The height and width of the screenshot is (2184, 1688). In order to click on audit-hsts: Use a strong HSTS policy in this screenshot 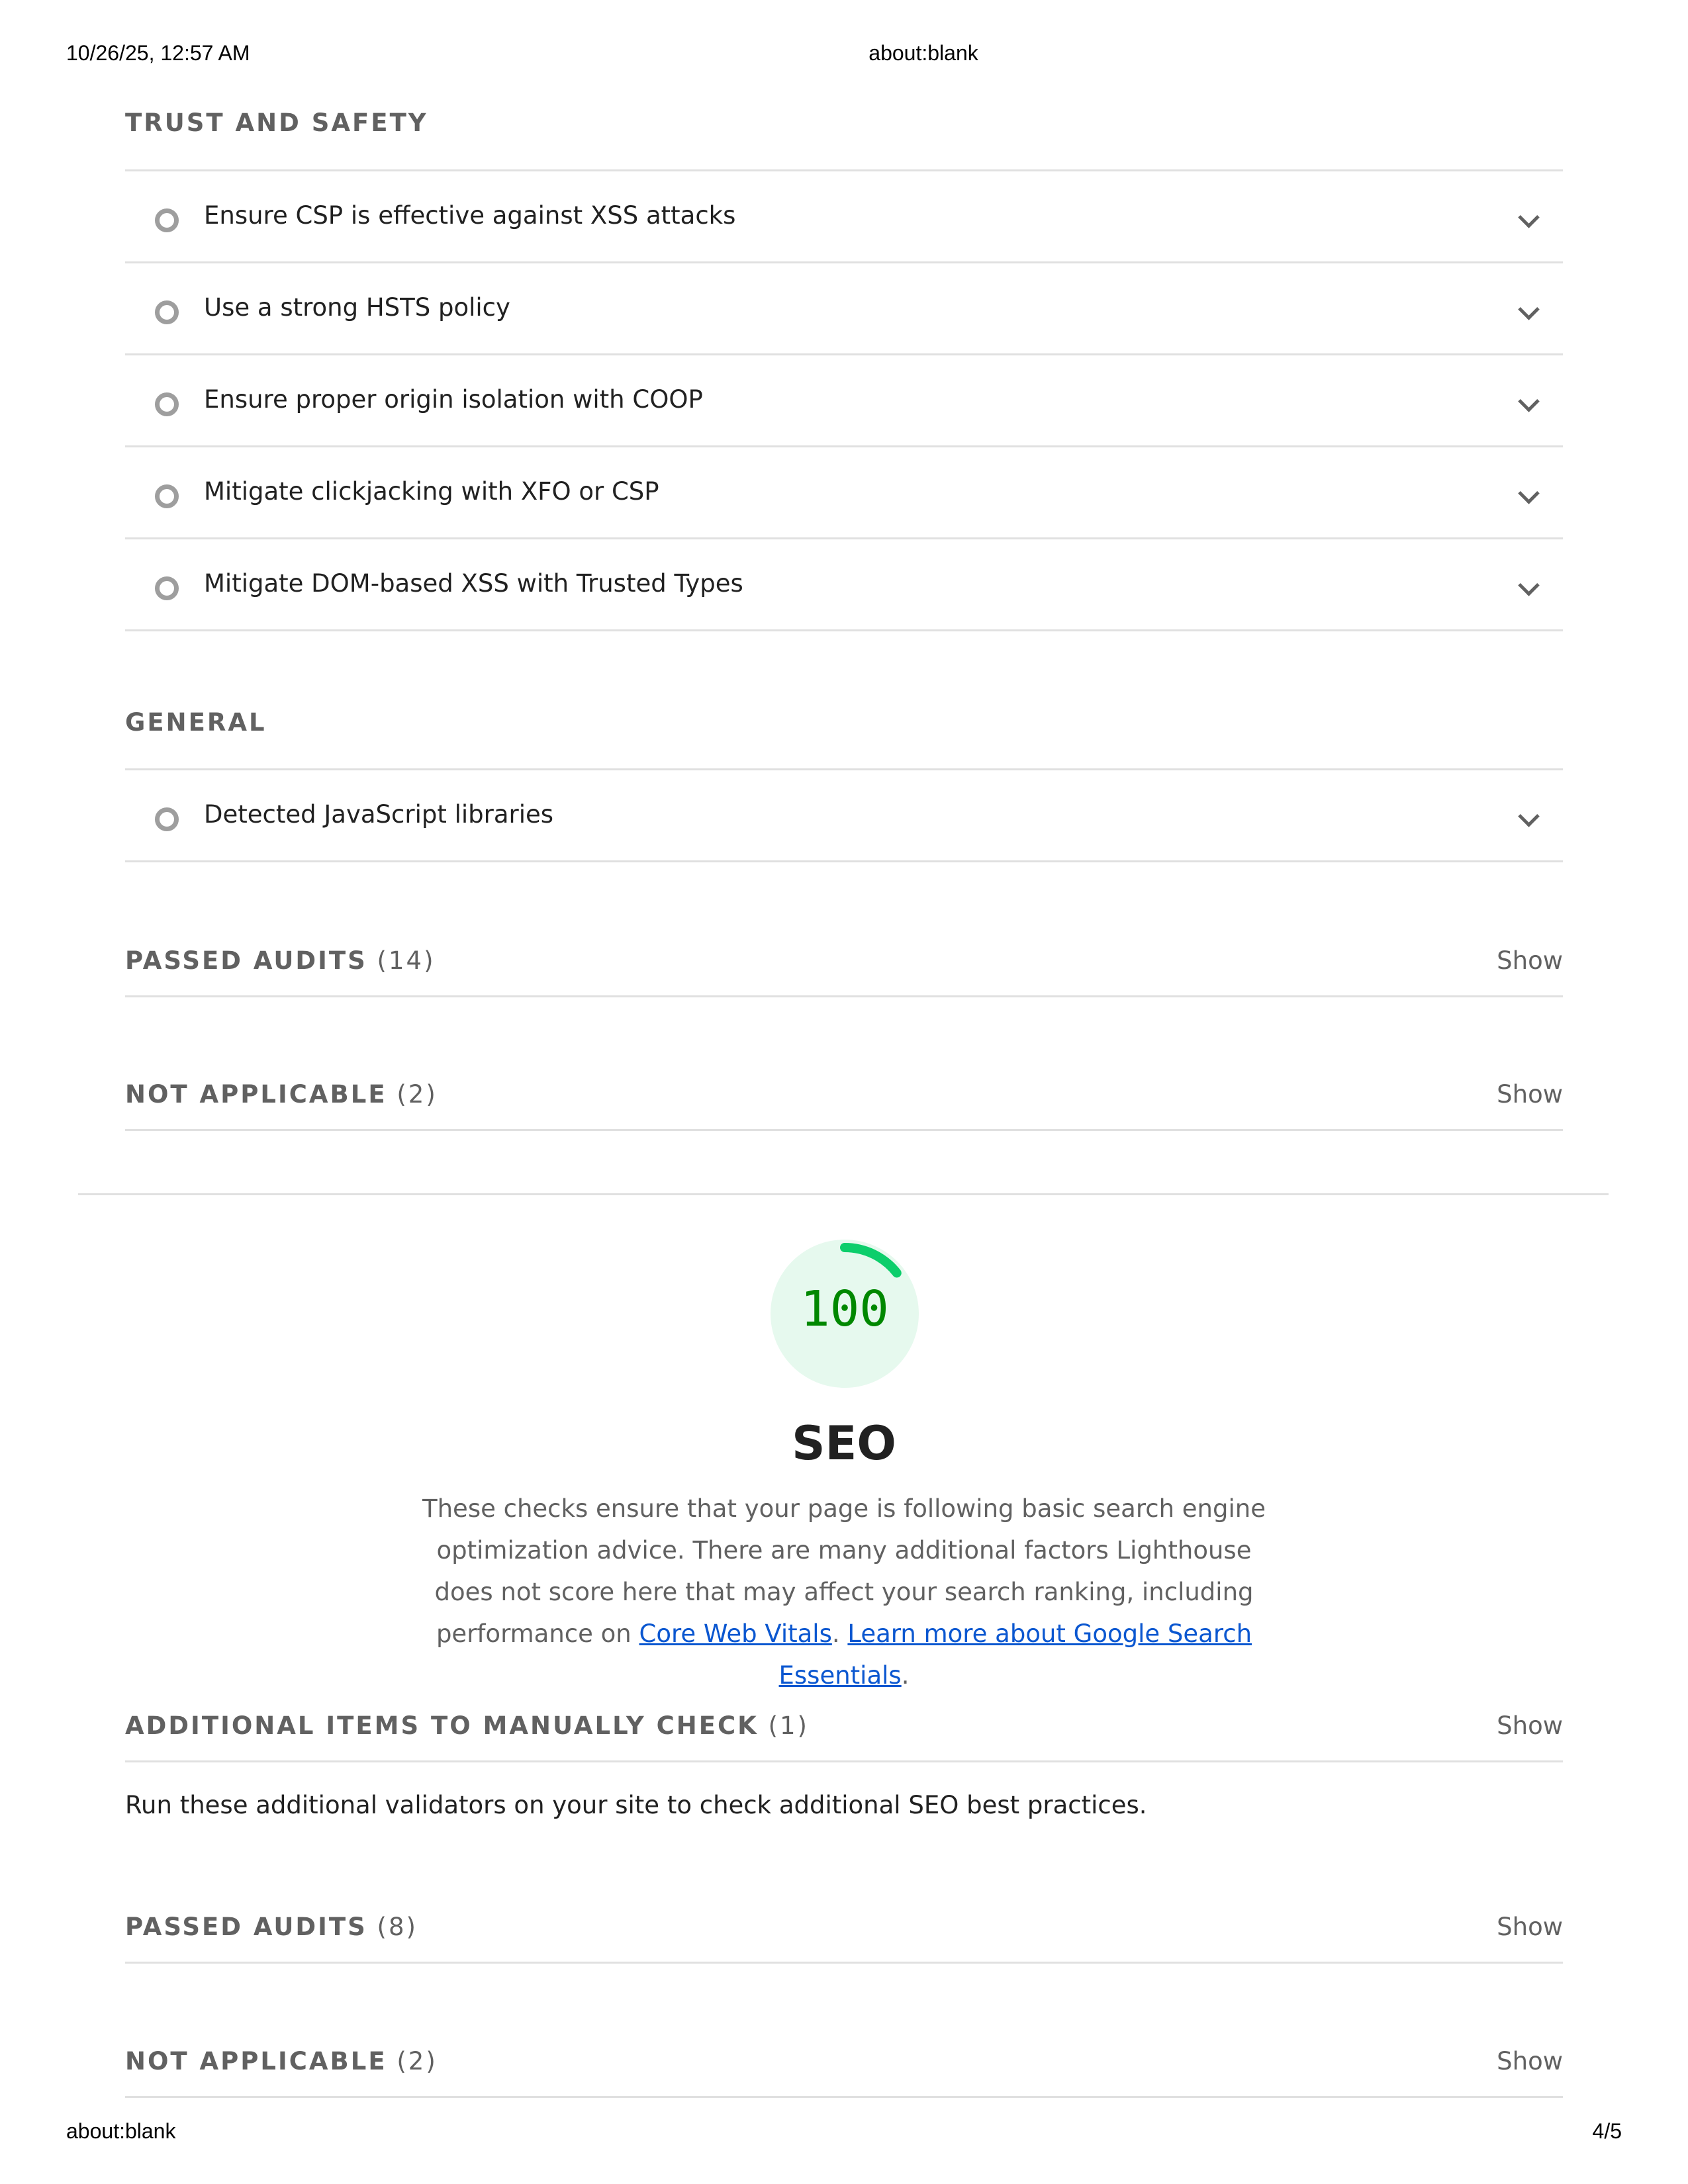, I will do `click(844, 309)`.